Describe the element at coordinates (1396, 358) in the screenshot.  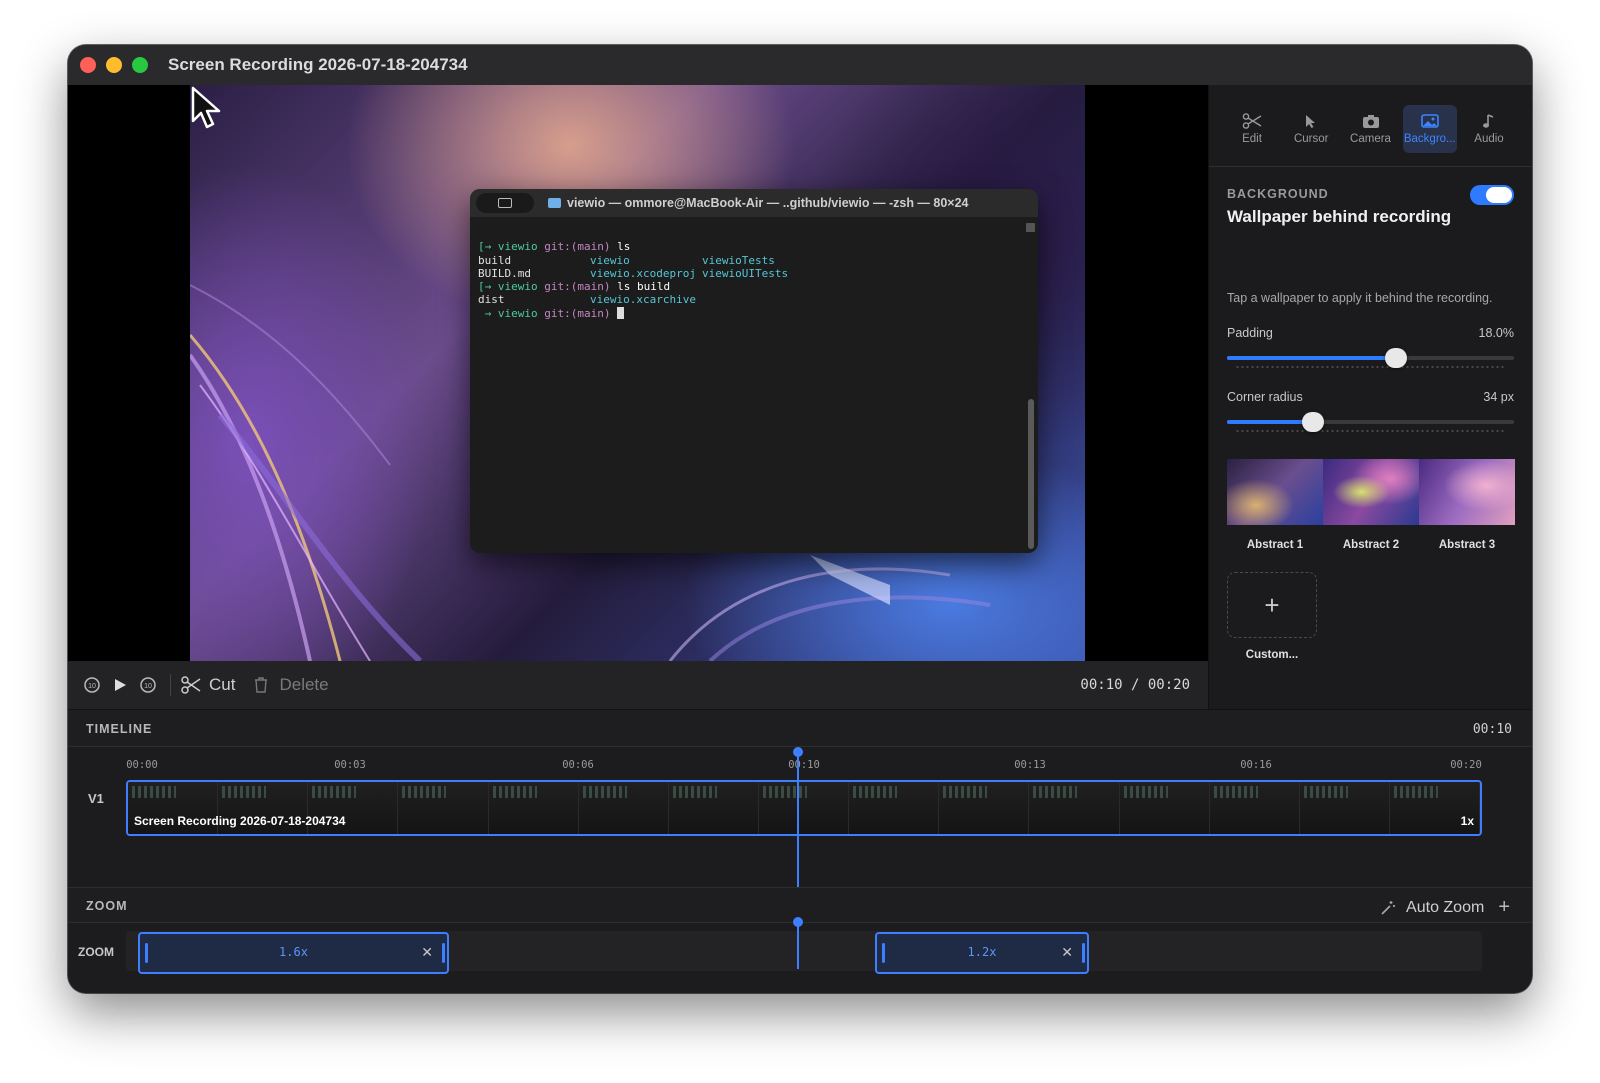
I see `padding-slider-knob` at that location.